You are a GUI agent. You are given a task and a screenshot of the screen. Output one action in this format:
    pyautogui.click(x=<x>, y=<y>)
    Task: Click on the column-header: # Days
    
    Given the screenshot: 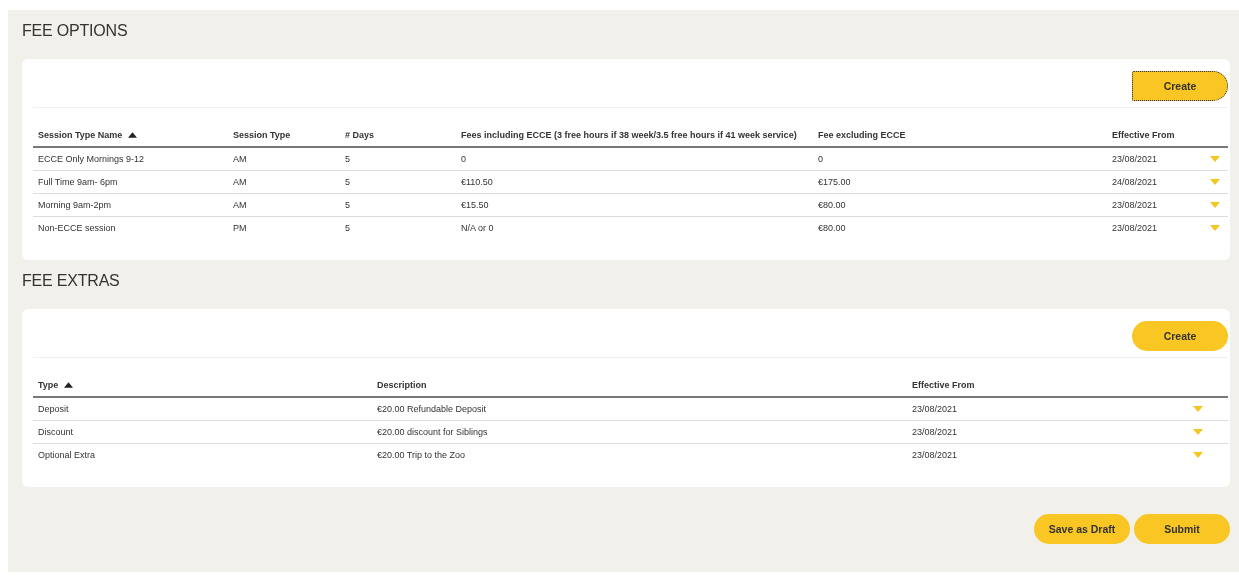 What is the action you would take?
    pyautogui.click(x=360, y=135)
    